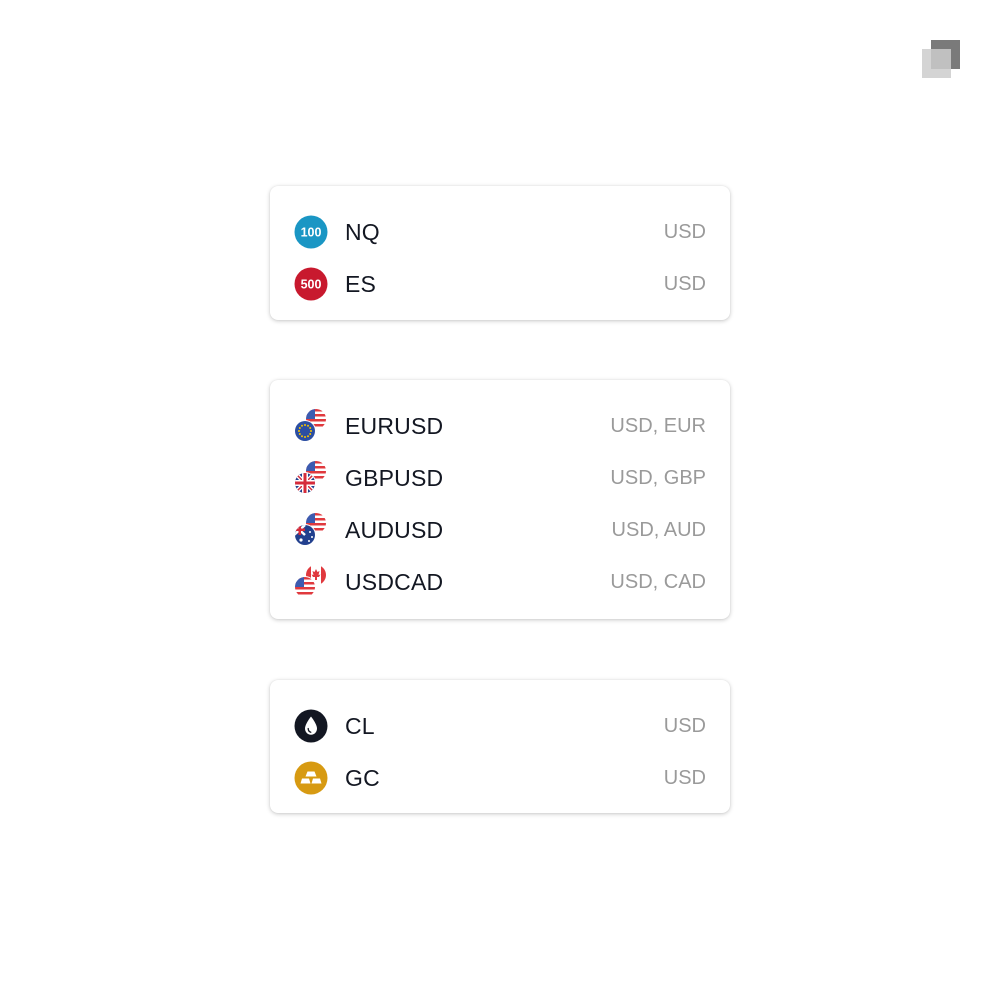  What do you see at coordinates (394, 581) in the screenshot?
I see `symbol-name: USDCAD` at bounding box center [394, 581].